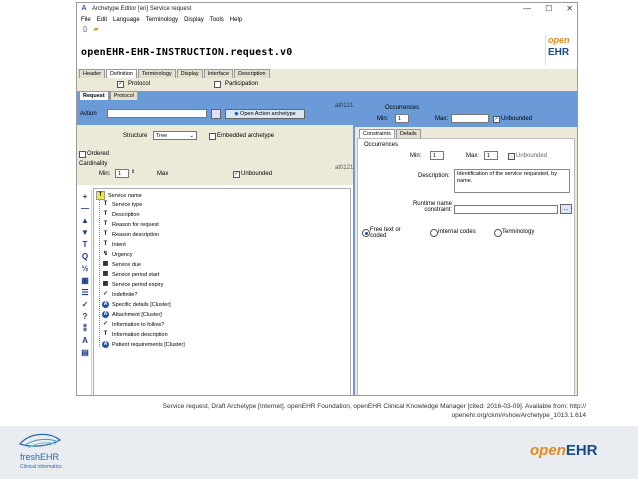 The width and height of the screenshot is (638, 479). What do you see at coordinates (85, 209) in the screenshot?
I see `remove-icon: —` at bounding box center [85, 209].